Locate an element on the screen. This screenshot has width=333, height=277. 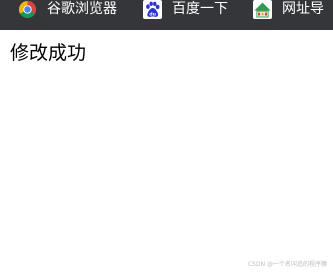
baidu-paw-icon: du is located at coordinates (152, 9).